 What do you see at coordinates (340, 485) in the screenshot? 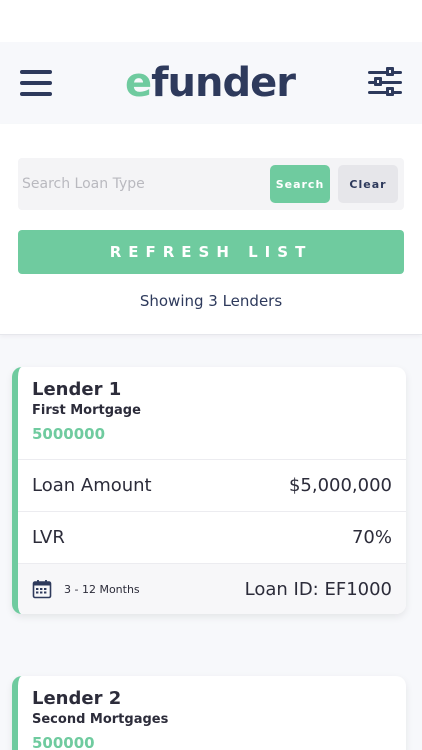
I see `loan-amount-value: $5,000,000` at bounding box center [340, 485].